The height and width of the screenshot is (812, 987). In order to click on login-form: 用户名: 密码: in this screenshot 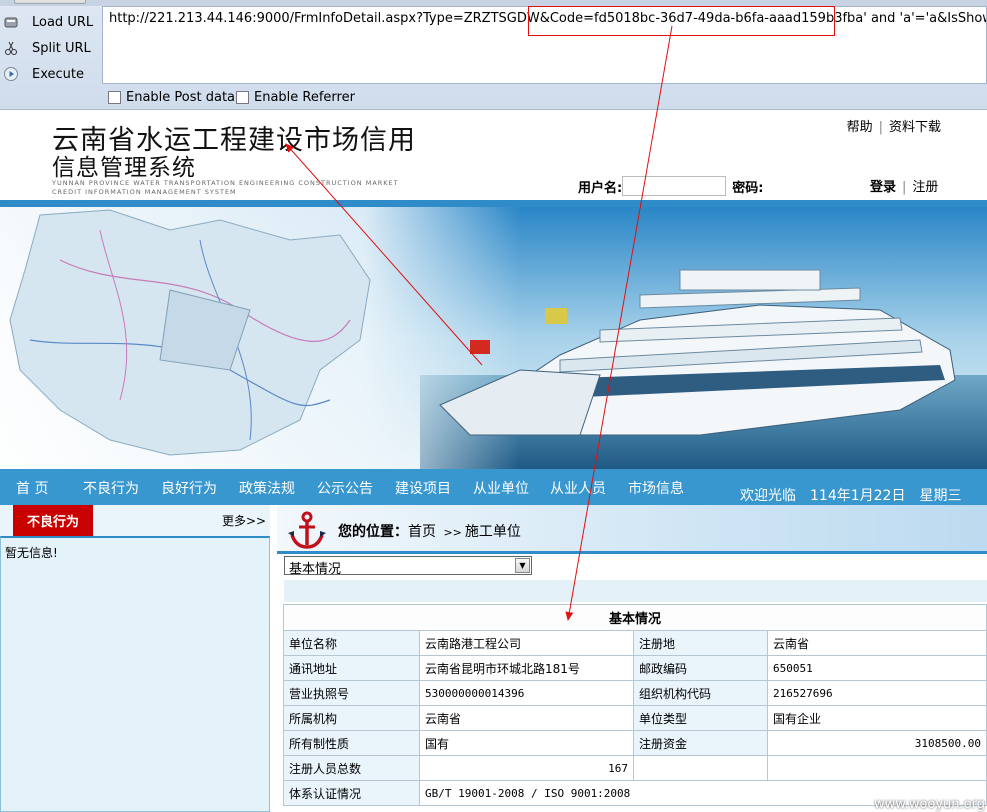, I will do `click(670, 186)`.